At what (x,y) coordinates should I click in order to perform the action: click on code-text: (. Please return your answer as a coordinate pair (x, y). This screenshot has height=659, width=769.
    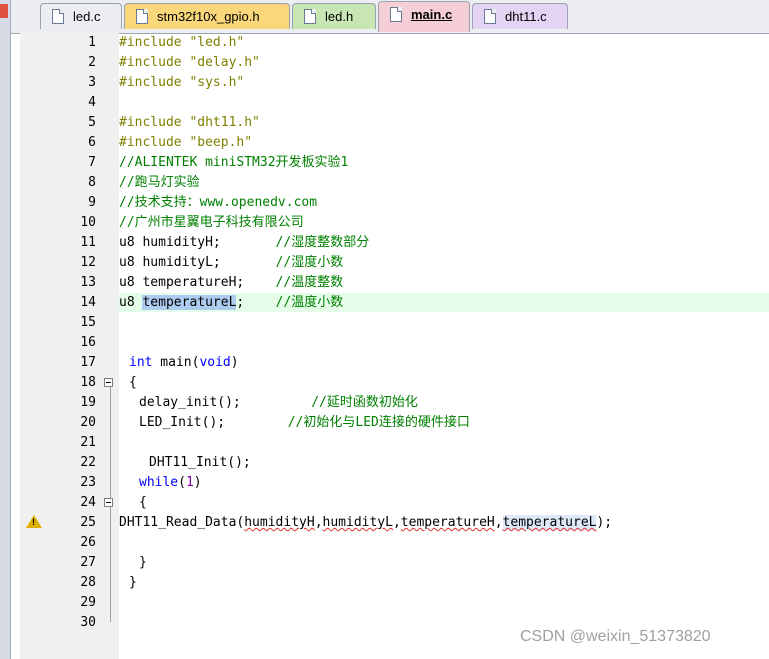
    Looking at the image, I should click on (182, 482).